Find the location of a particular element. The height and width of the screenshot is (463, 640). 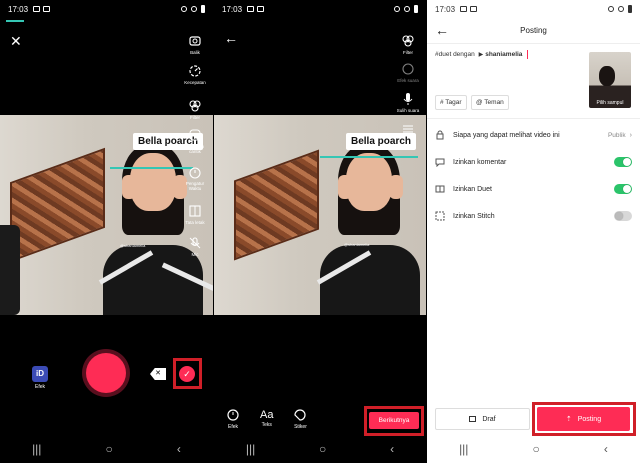

back-arrow-icon: ← is located at coordinates (231, 38).